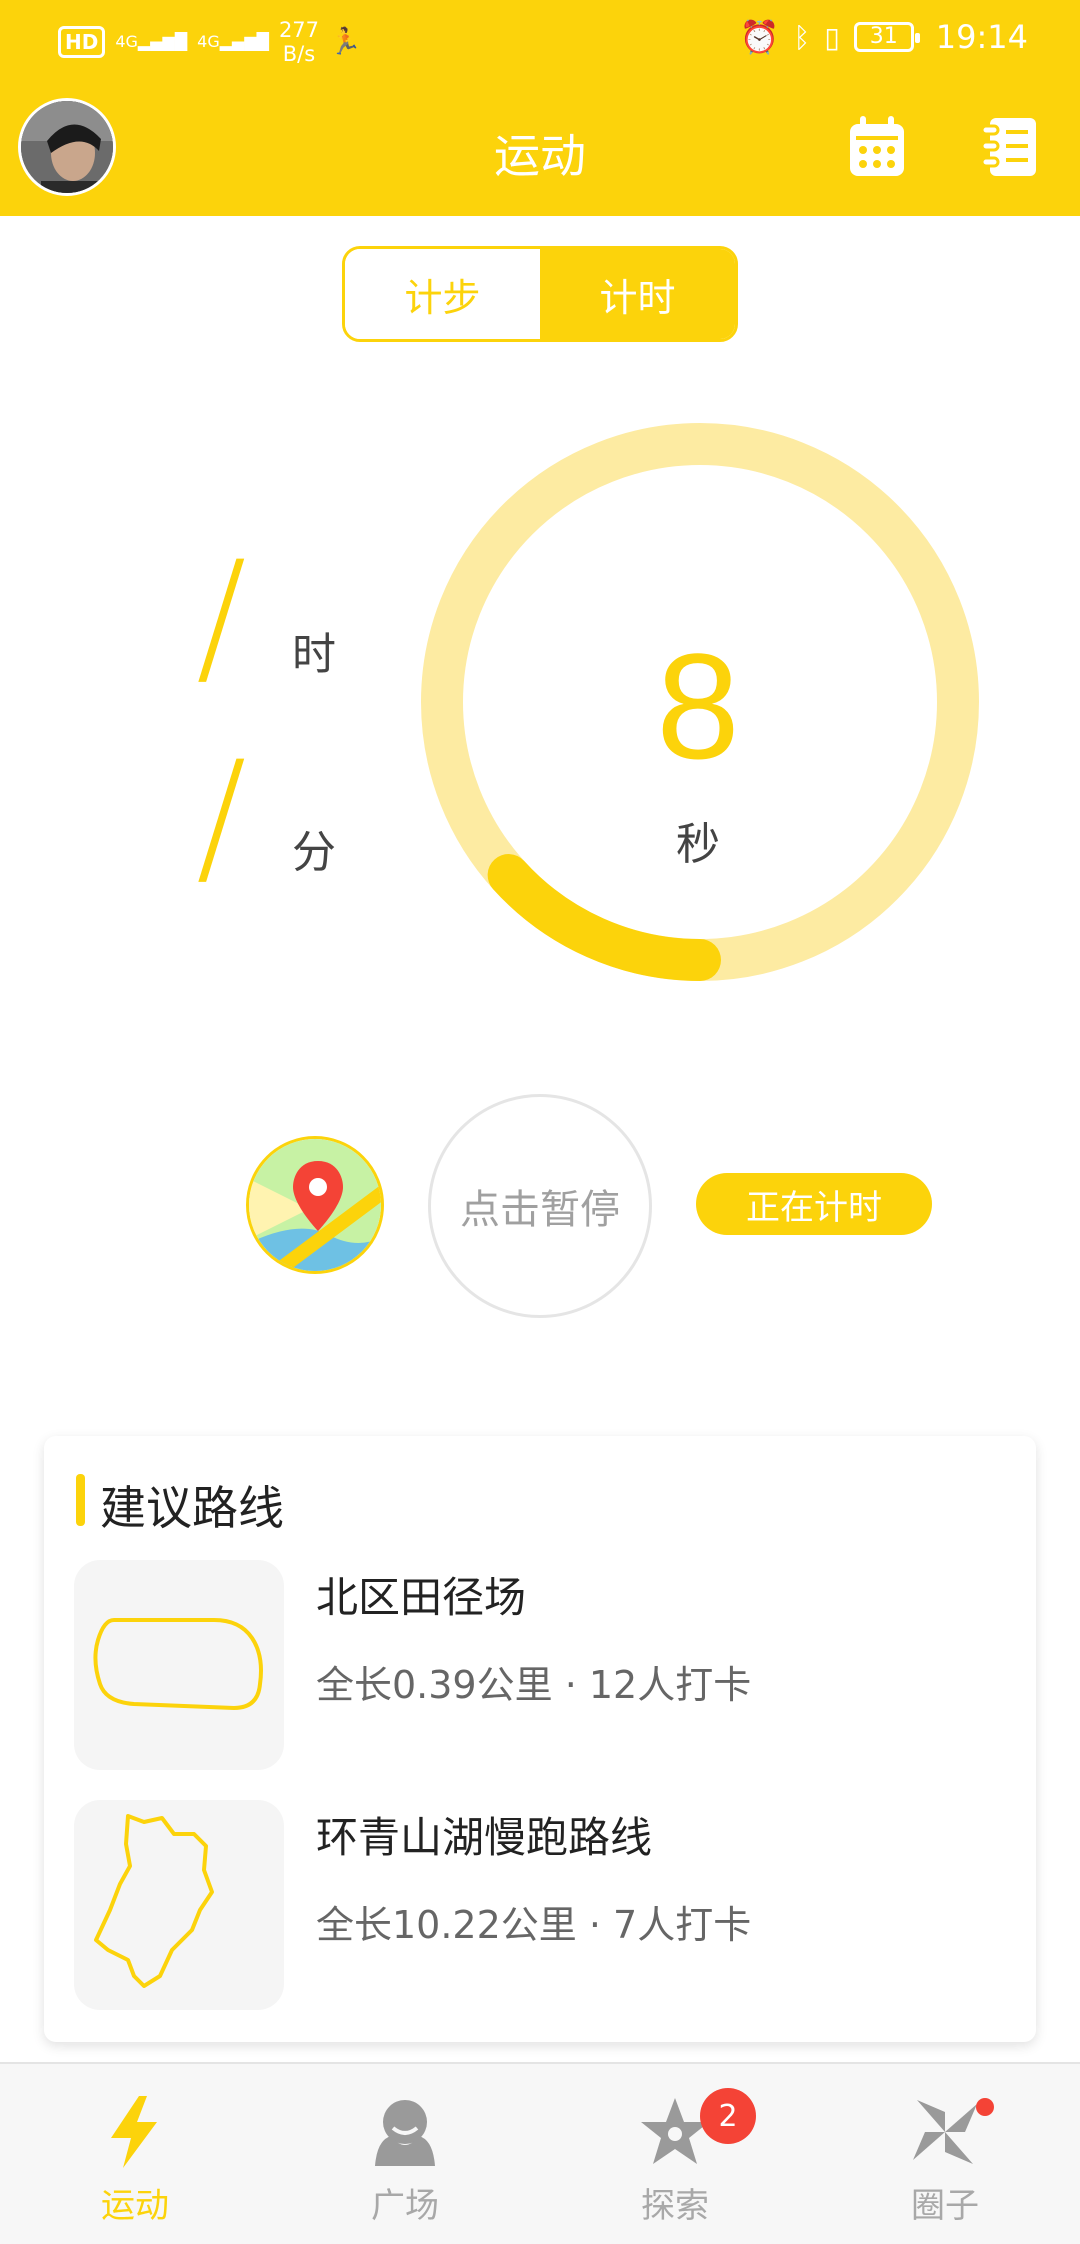 The height and width of the screenshot is (2244, 1080). I want to click on tab-step: 计步, so click(442, 294).